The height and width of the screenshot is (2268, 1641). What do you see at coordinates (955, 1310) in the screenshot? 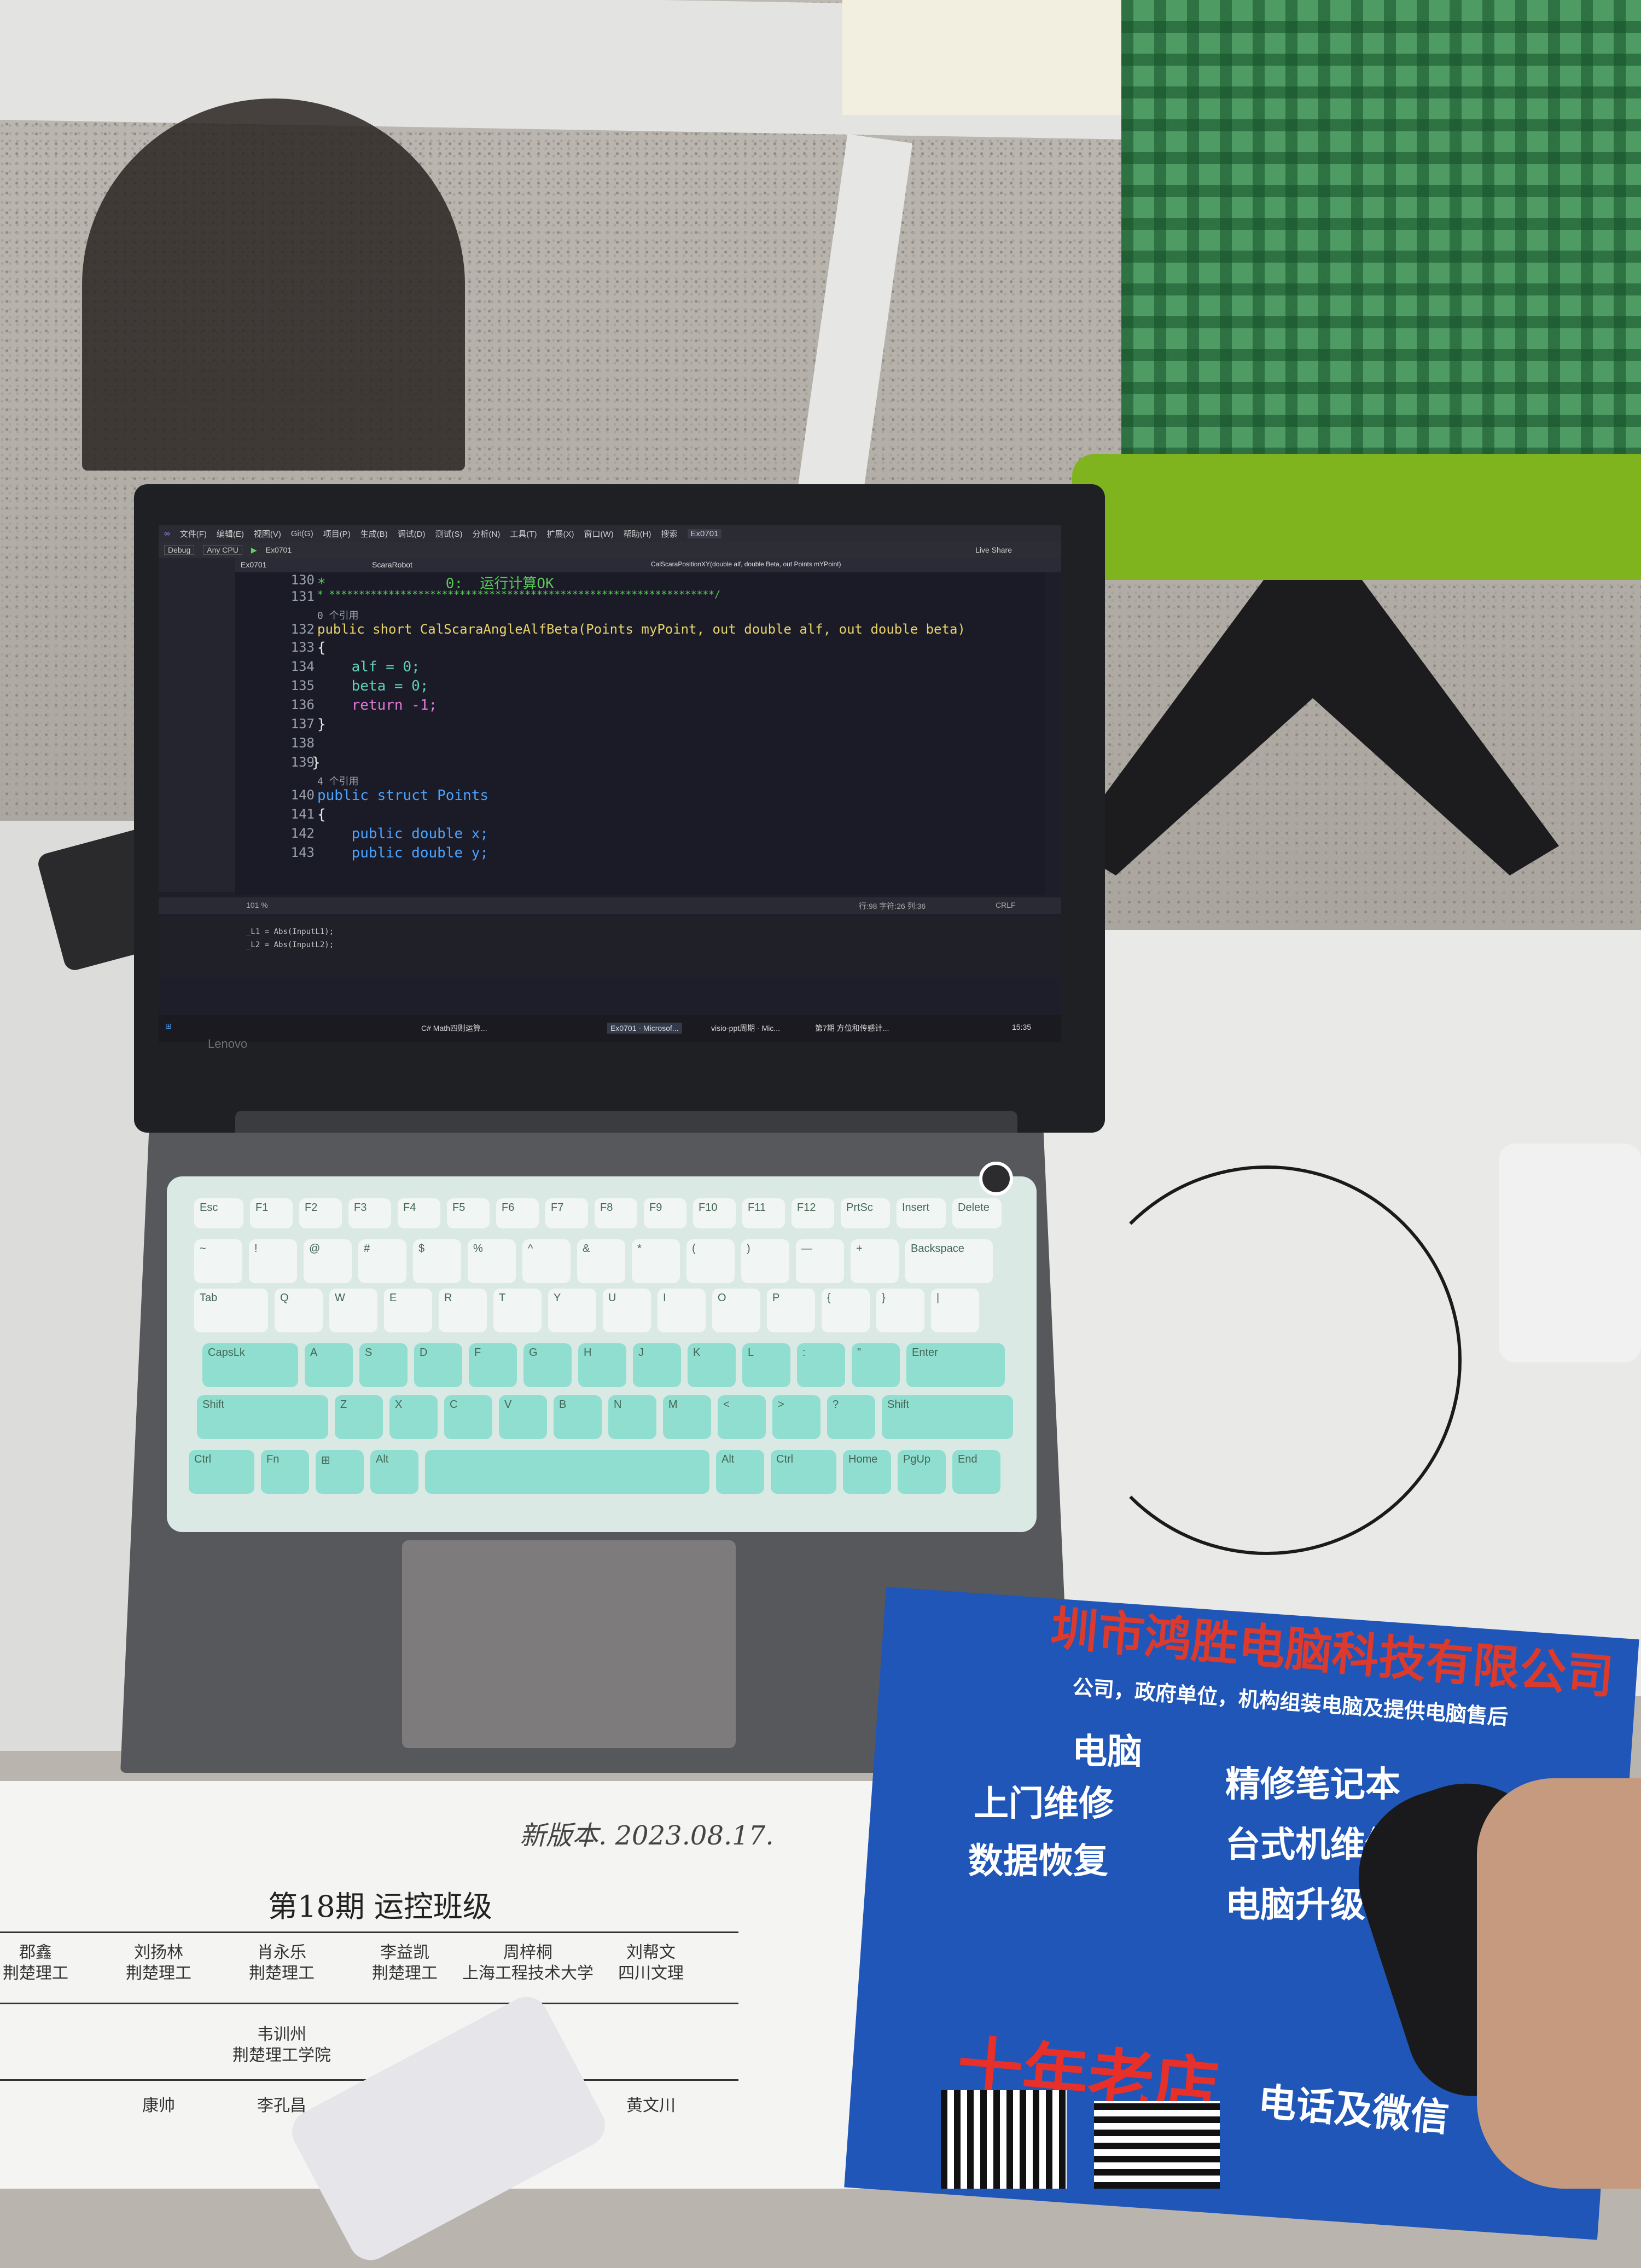
I see `key-: |` at bounding box center [955, 1310].